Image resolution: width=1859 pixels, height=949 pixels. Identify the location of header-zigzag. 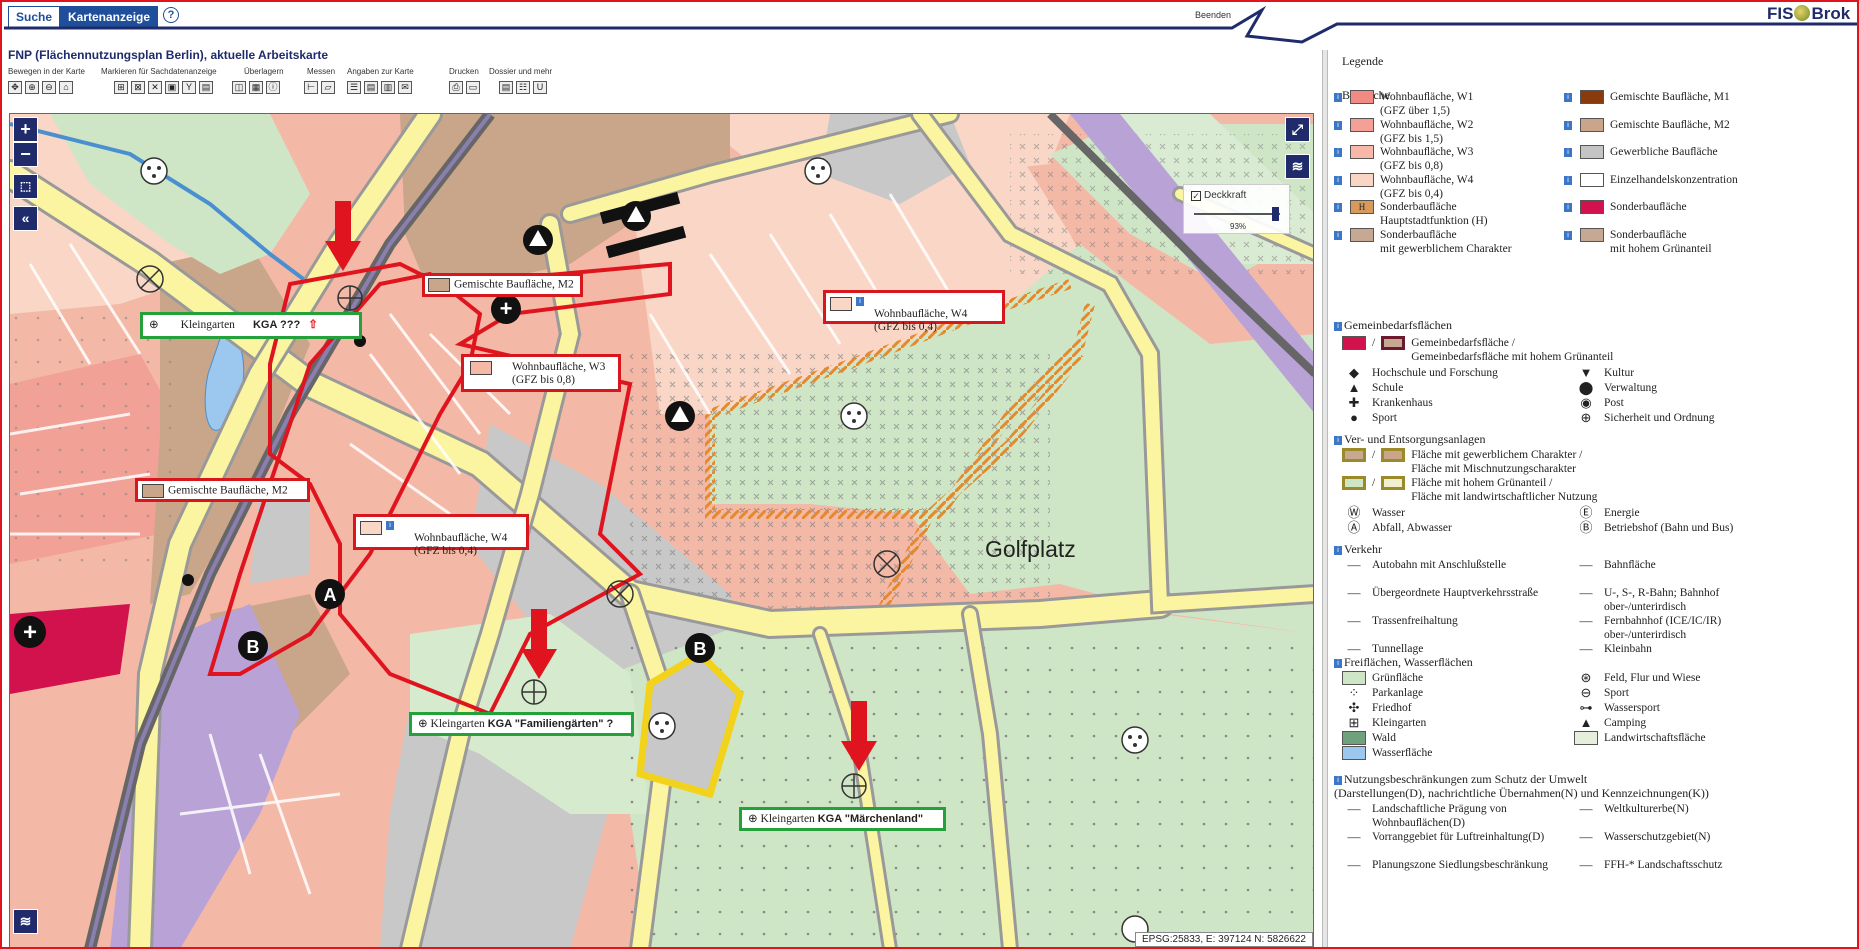
(930, 24).